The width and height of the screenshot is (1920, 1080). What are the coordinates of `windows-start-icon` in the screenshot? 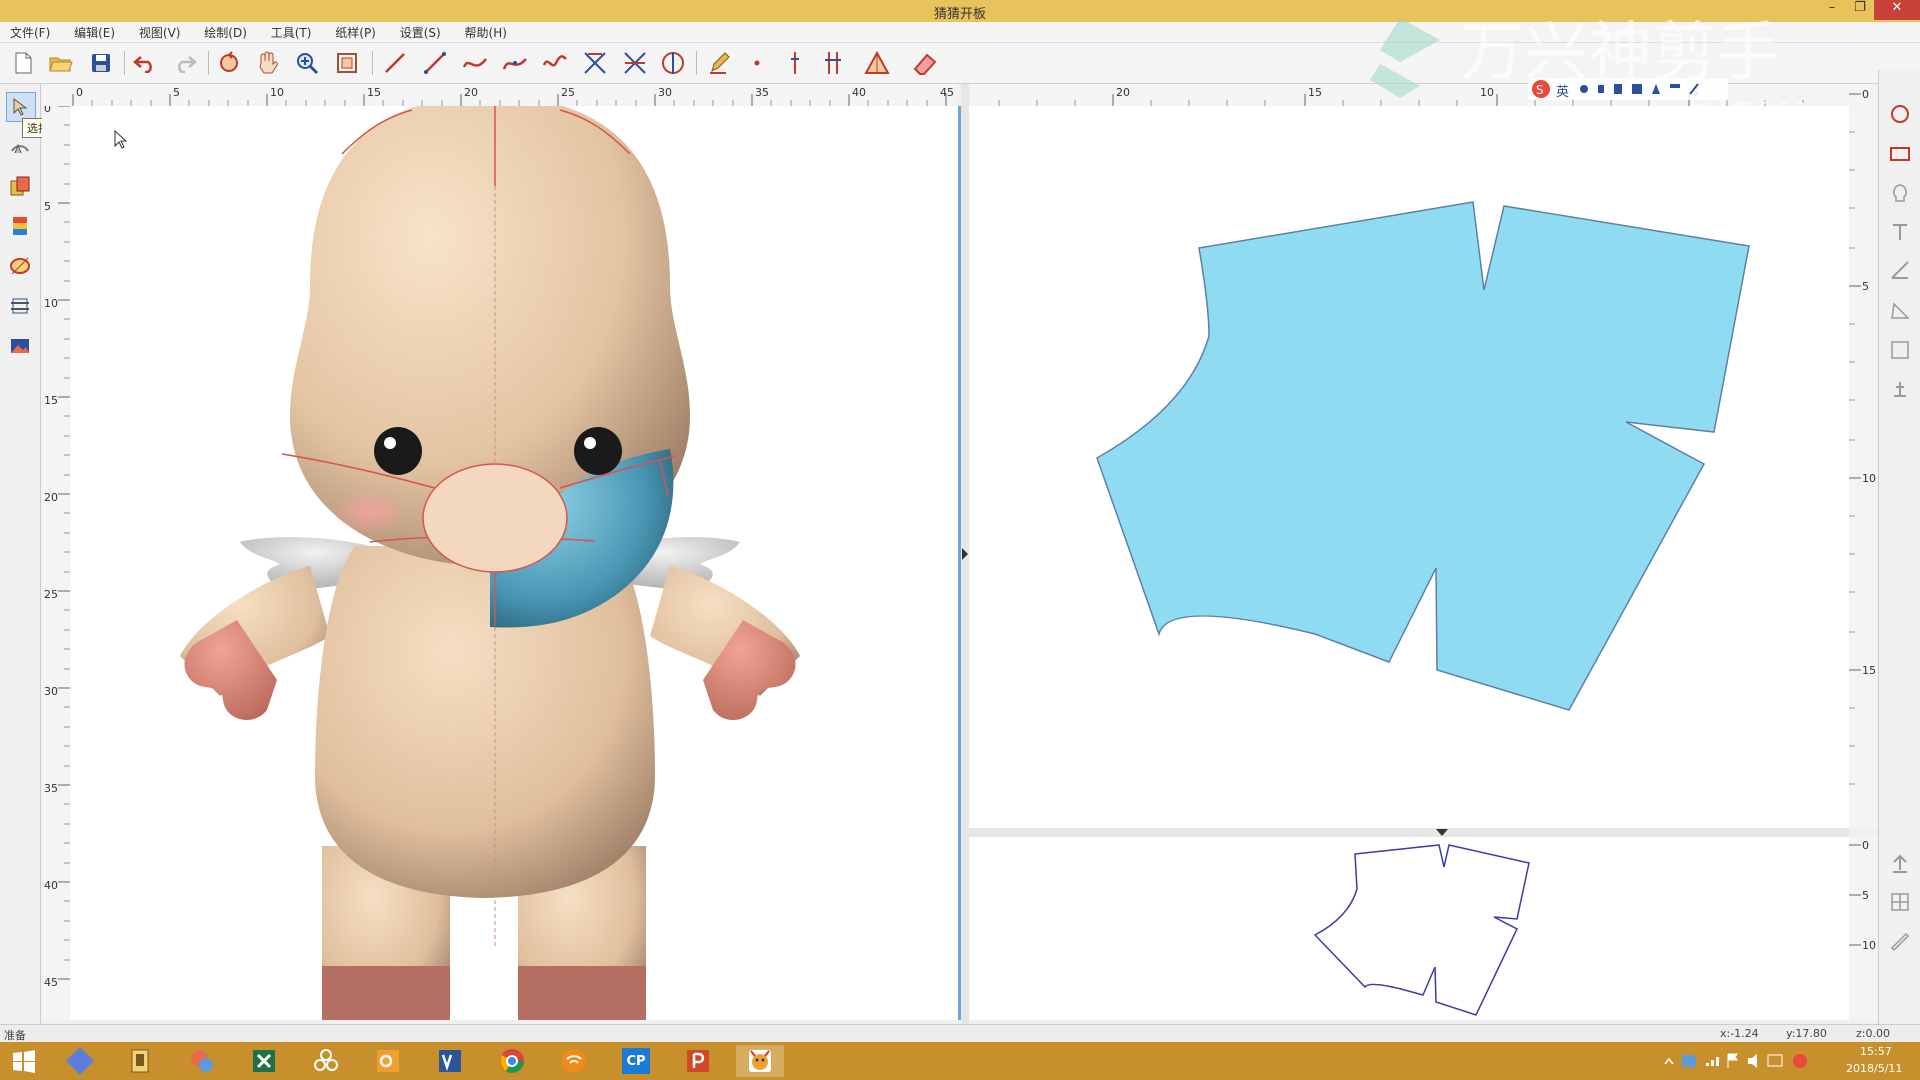 It's located at (24, 1061).